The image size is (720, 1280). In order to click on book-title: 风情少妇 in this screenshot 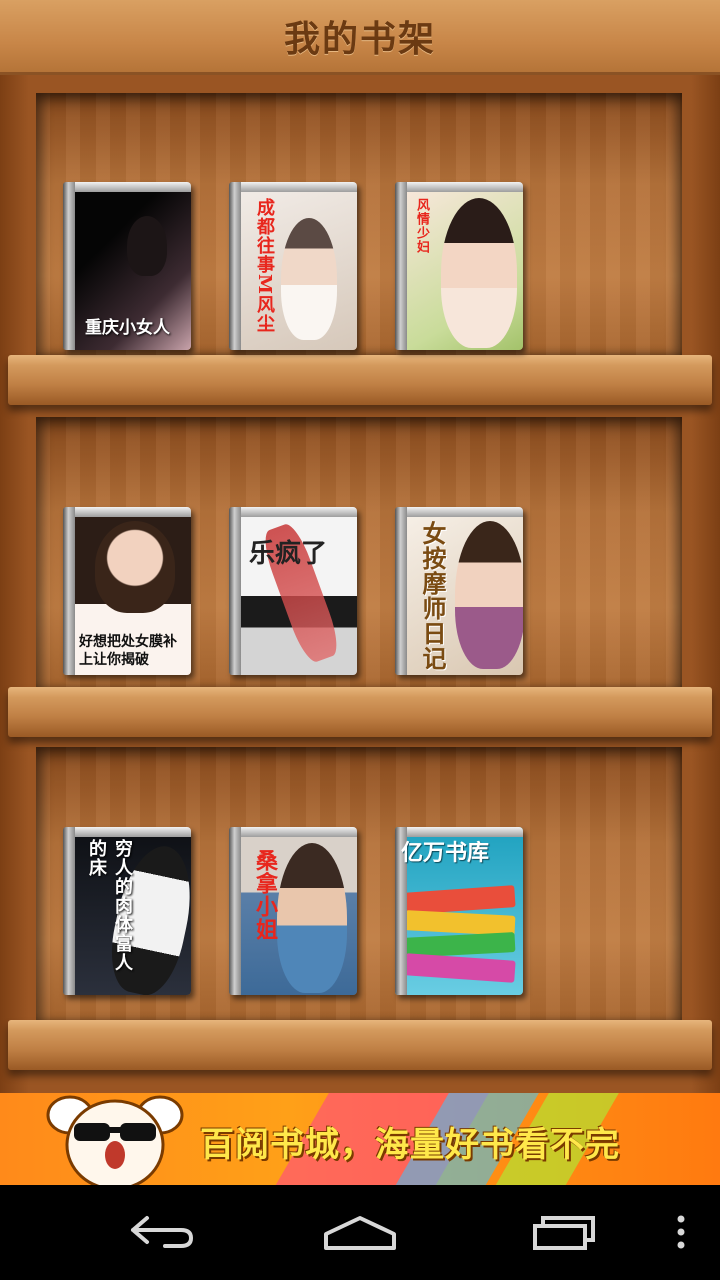, I will do `click(421, 226)`.